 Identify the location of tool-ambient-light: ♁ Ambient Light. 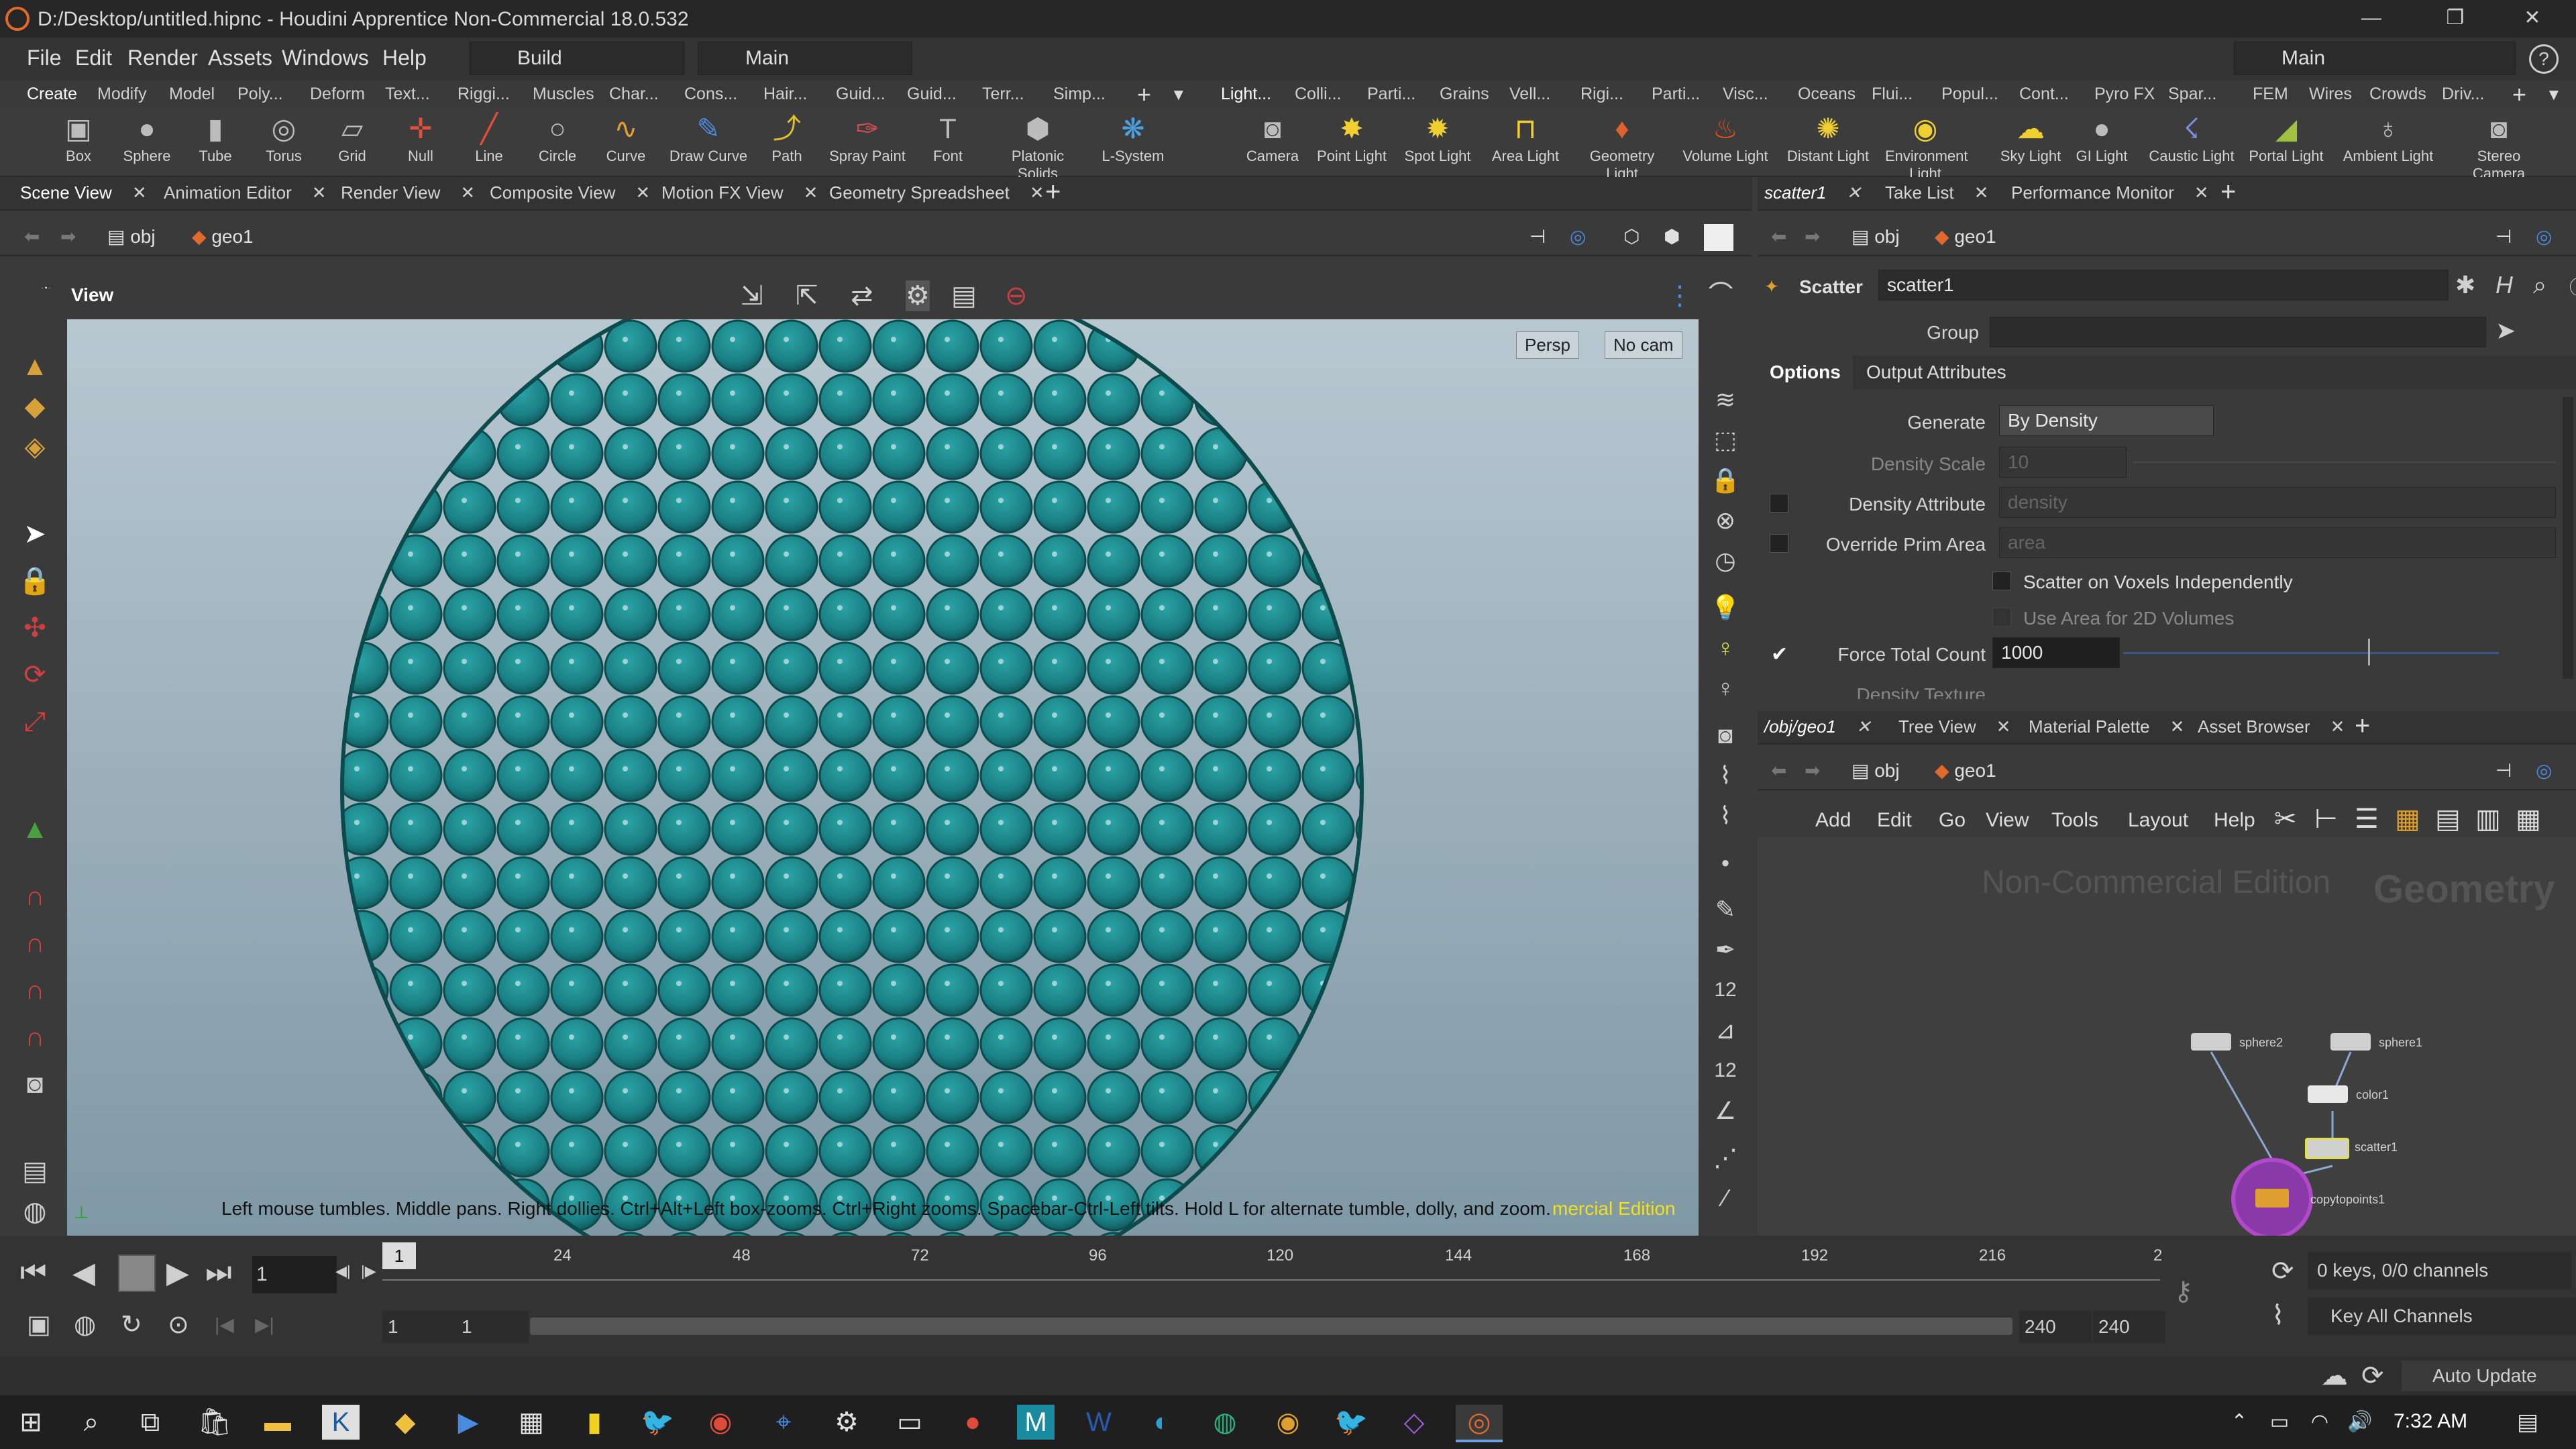
(2388, 139).